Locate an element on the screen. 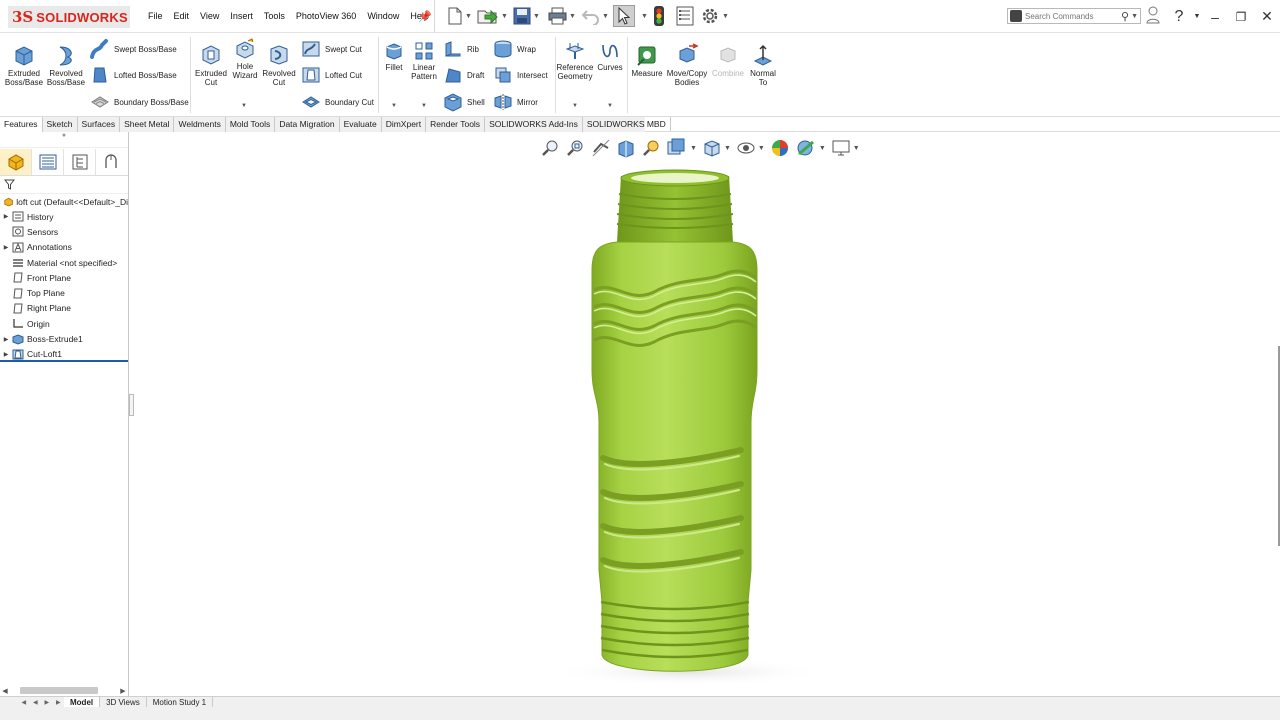  tree-item-annotations: ▶ Annotations is located at coordinates (64, 247).